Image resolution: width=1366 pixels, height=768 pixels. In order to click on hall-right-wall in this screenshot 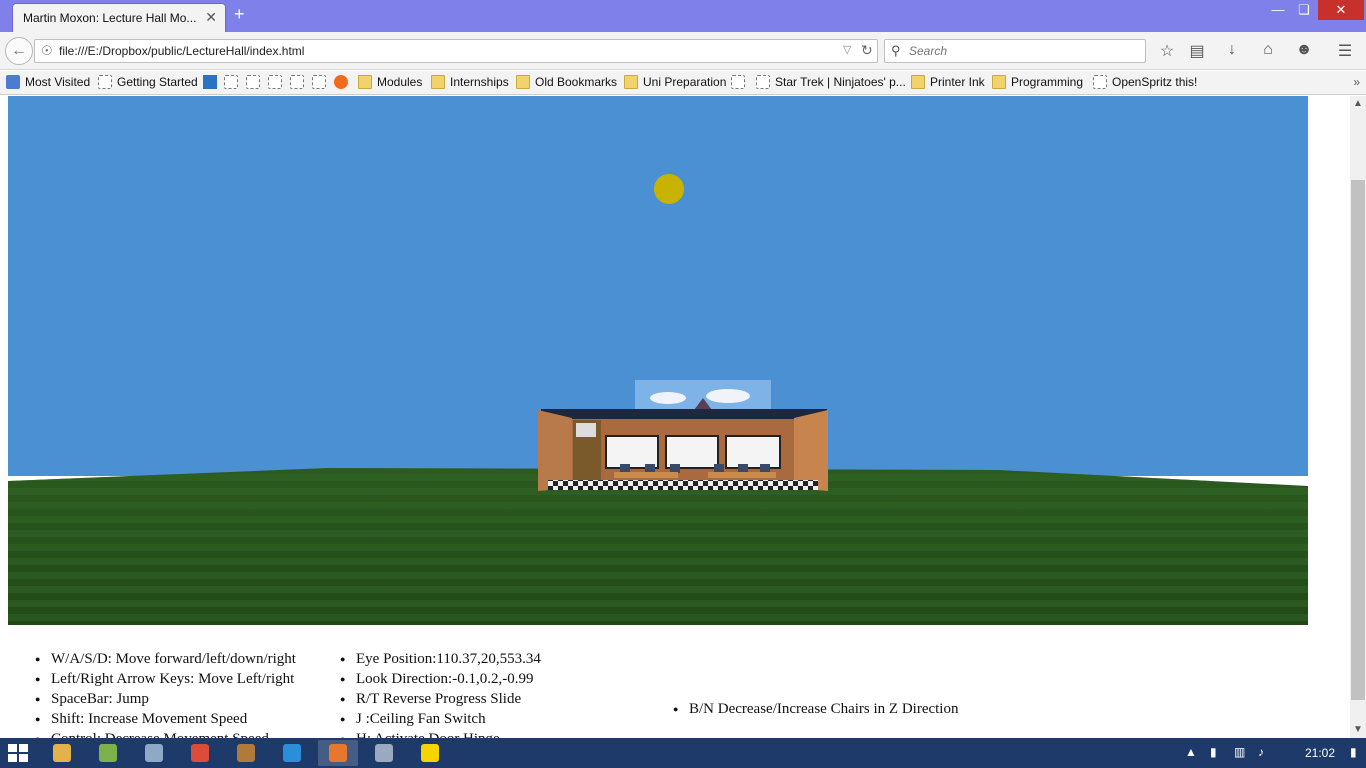, I will do `click(811, 450)`.